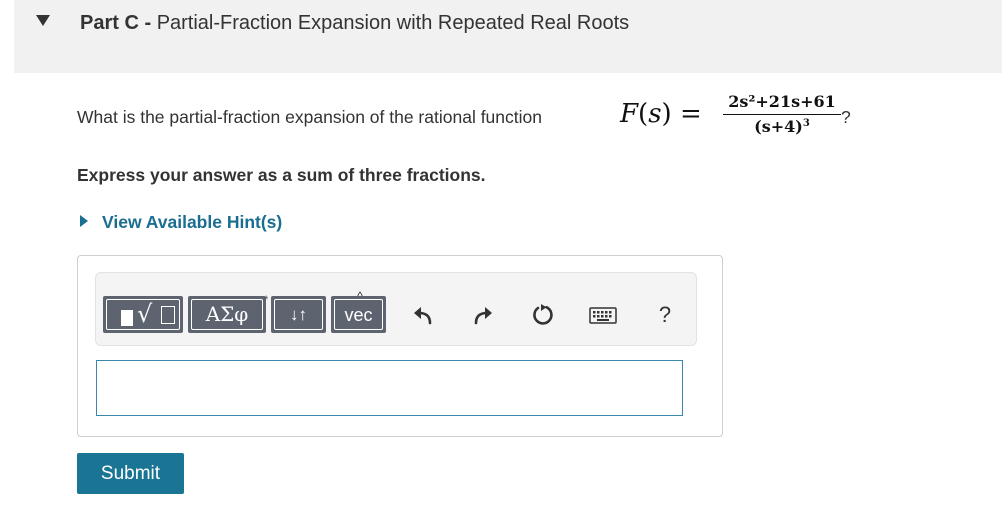 The image size is (1002, 518). I want to click on radical-icon: √, so click(145, 314).